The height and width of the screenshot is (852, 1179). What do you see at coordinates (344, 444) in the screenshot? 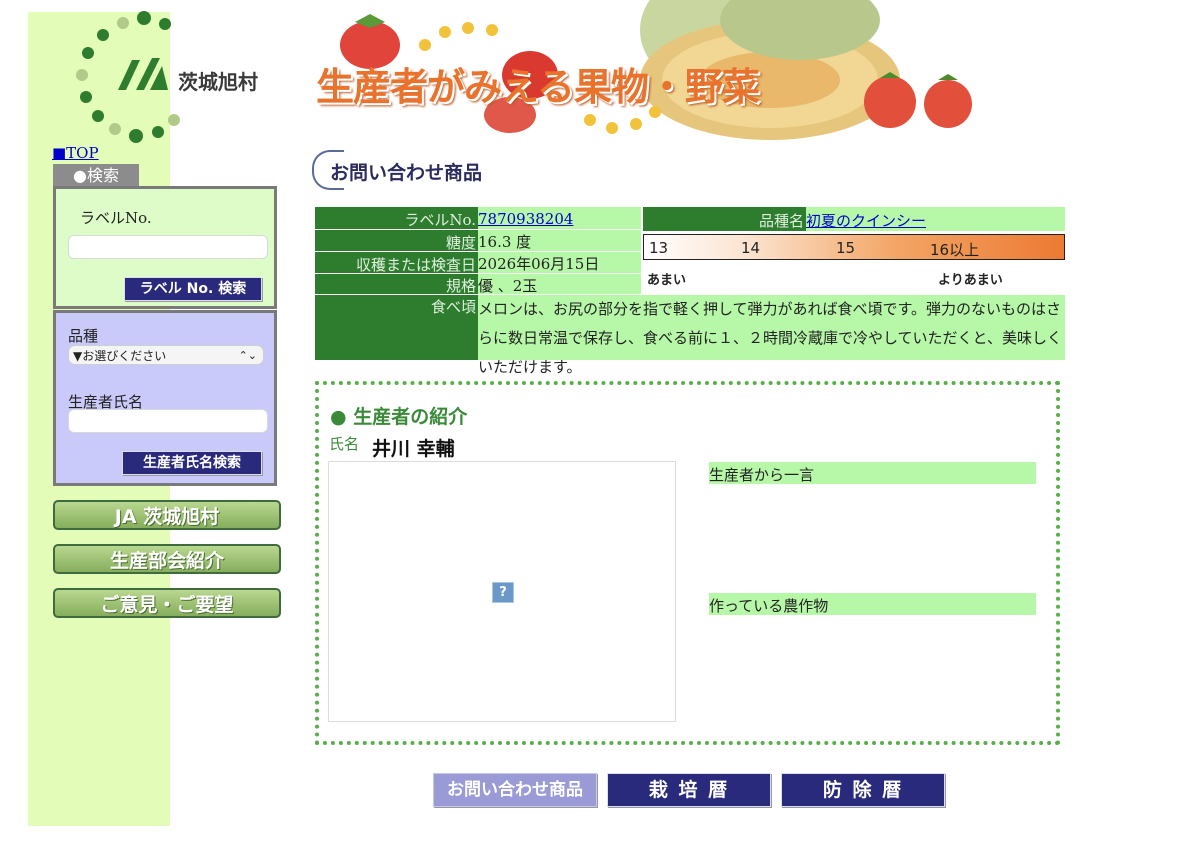
I see `producer-name-label-text: 氏名` at bounding box center [344, 444].